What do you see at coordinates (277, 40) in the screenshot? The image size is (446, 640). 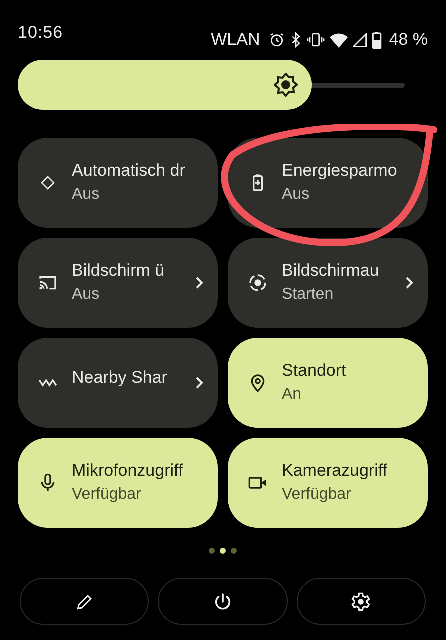 I see `alarm-icon` at bounding box center [277, 40].